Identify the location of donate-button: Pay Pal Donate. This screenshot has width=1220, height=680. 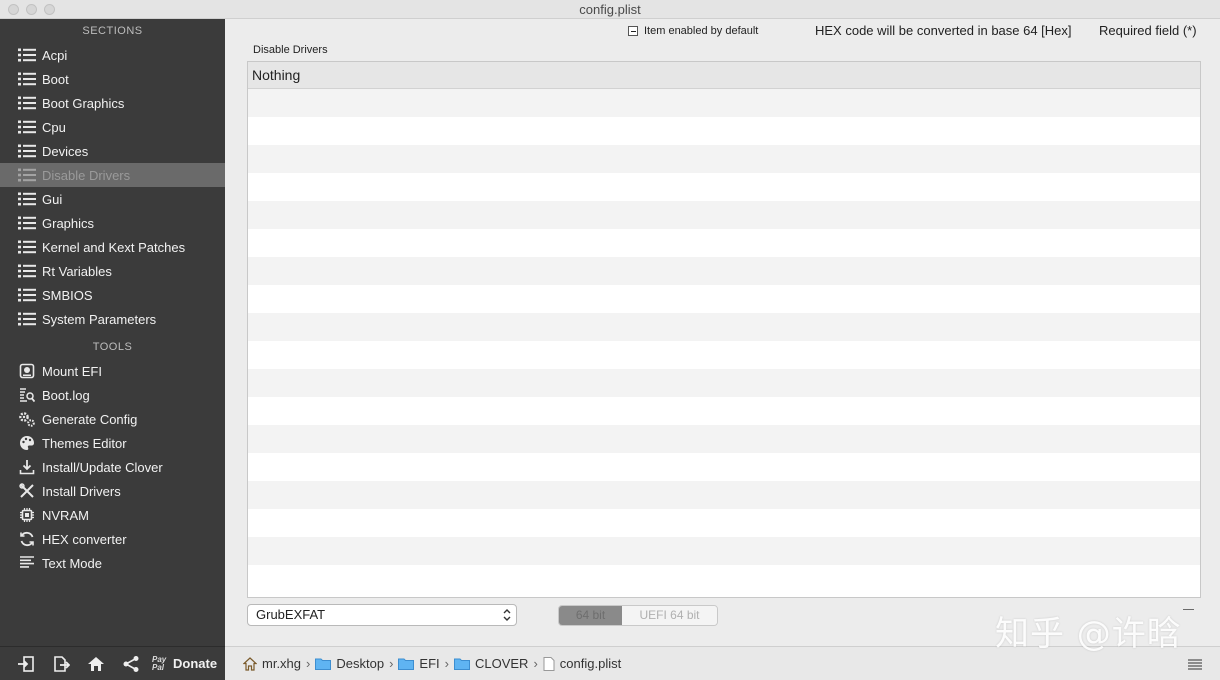
(185, 663).